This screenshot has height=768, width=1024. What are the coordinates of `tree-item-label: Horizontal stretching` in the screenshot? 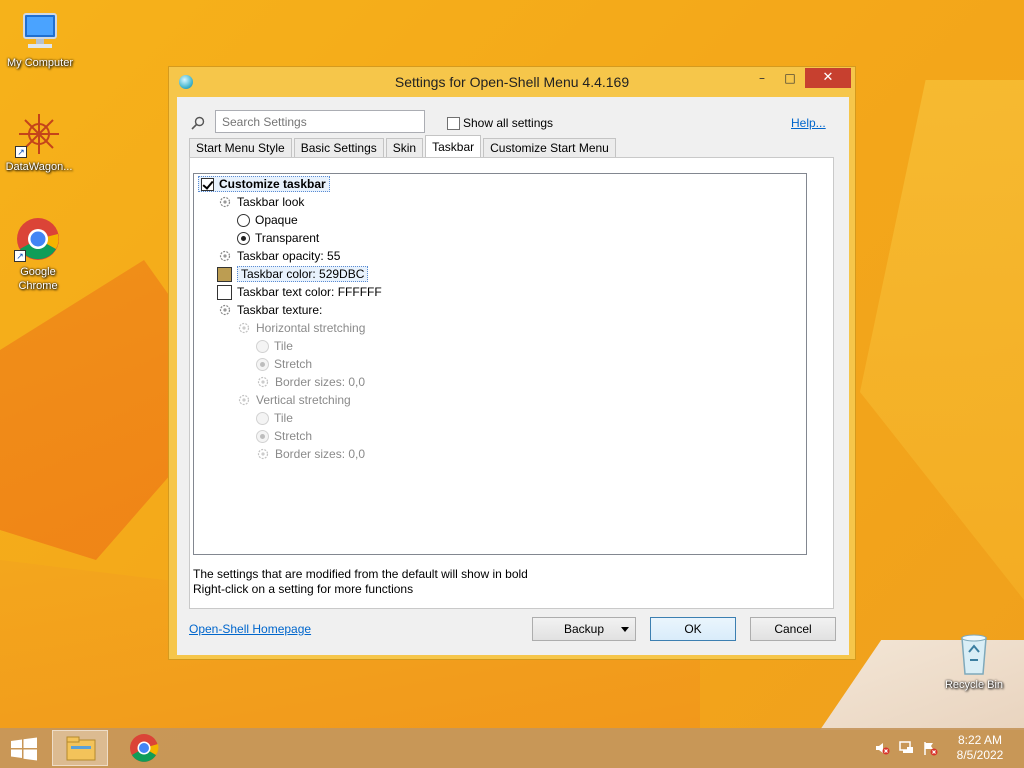 It's located at (311, 328).